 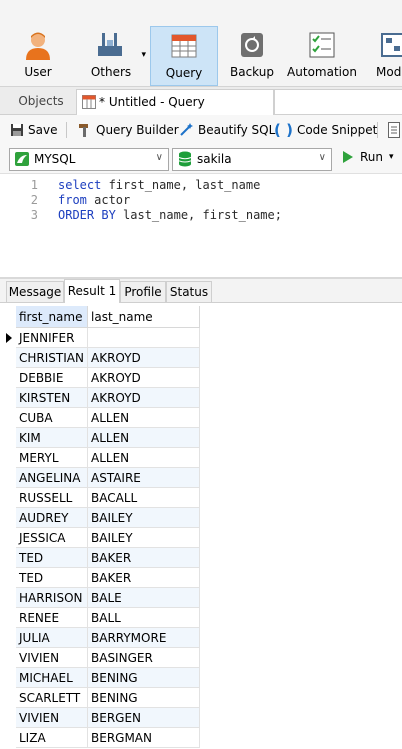 I want to click on cell-first-name: RENEE, so click(x=52, y=618).